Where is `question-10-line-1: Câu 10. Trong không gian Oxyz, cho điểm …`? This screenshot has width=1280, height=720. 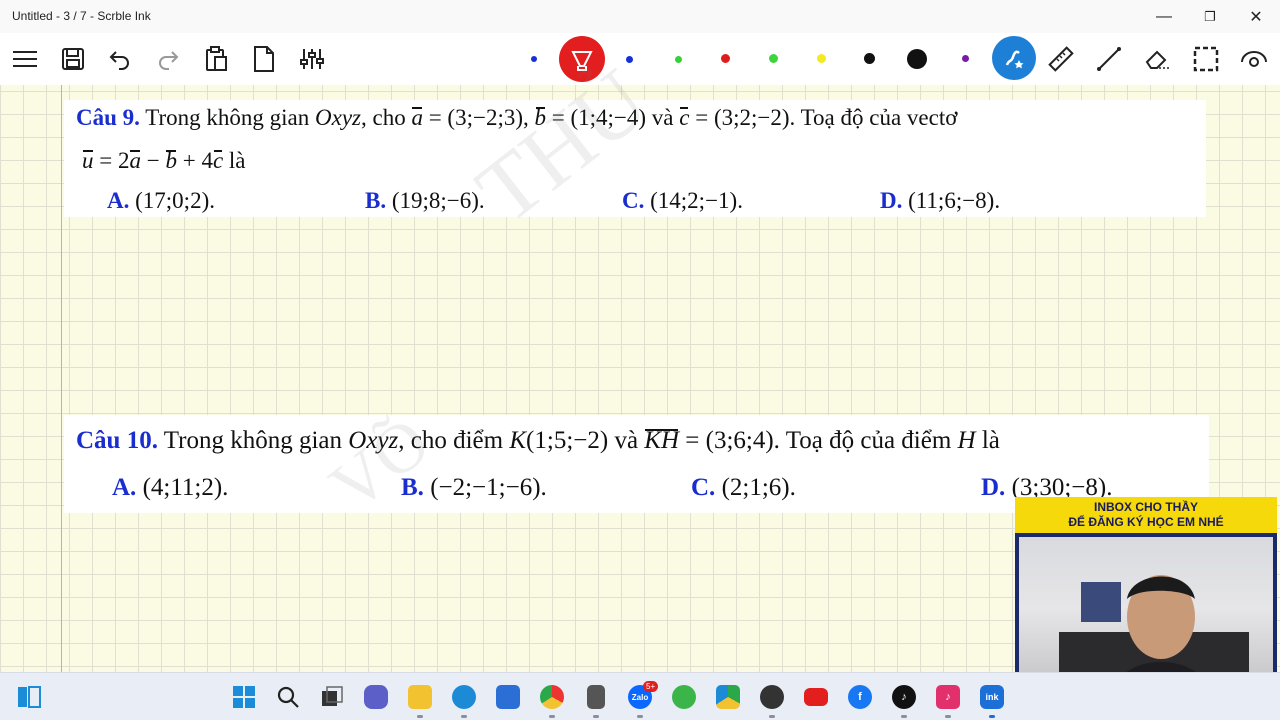 question-10-line-1: Câu 10. Trong không gian Oxyz, cho điểm … is located at coordinates (538, 440).